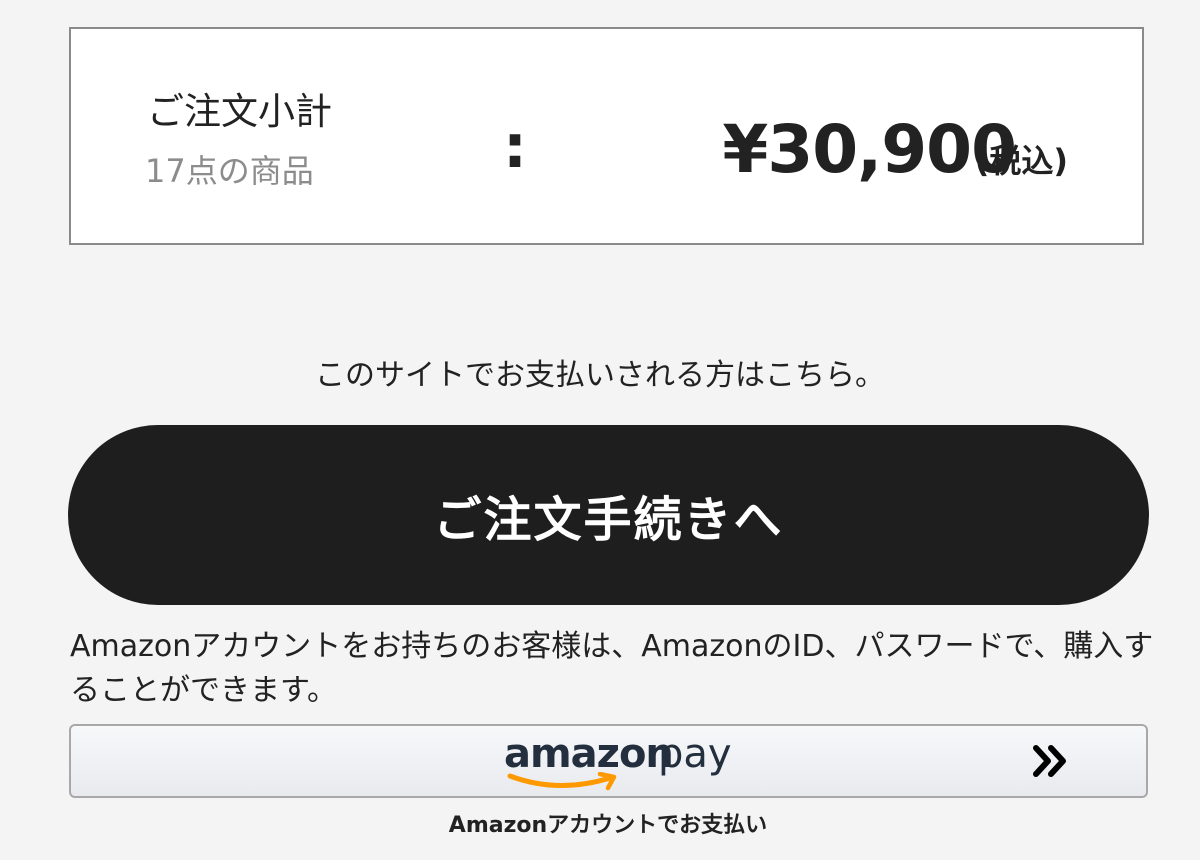  Describe the element at coordinates (1049, 761) in the screenshot. I see `double-chevron-right-icon` at that location.